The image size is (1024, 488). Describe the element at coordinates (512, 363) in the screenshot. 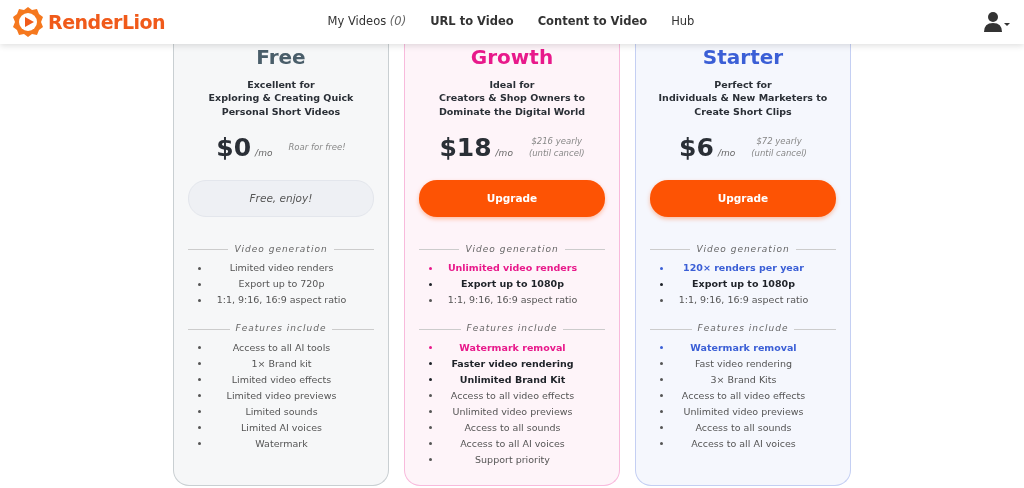

I see `feature-text: Faster video rendering` at that location.